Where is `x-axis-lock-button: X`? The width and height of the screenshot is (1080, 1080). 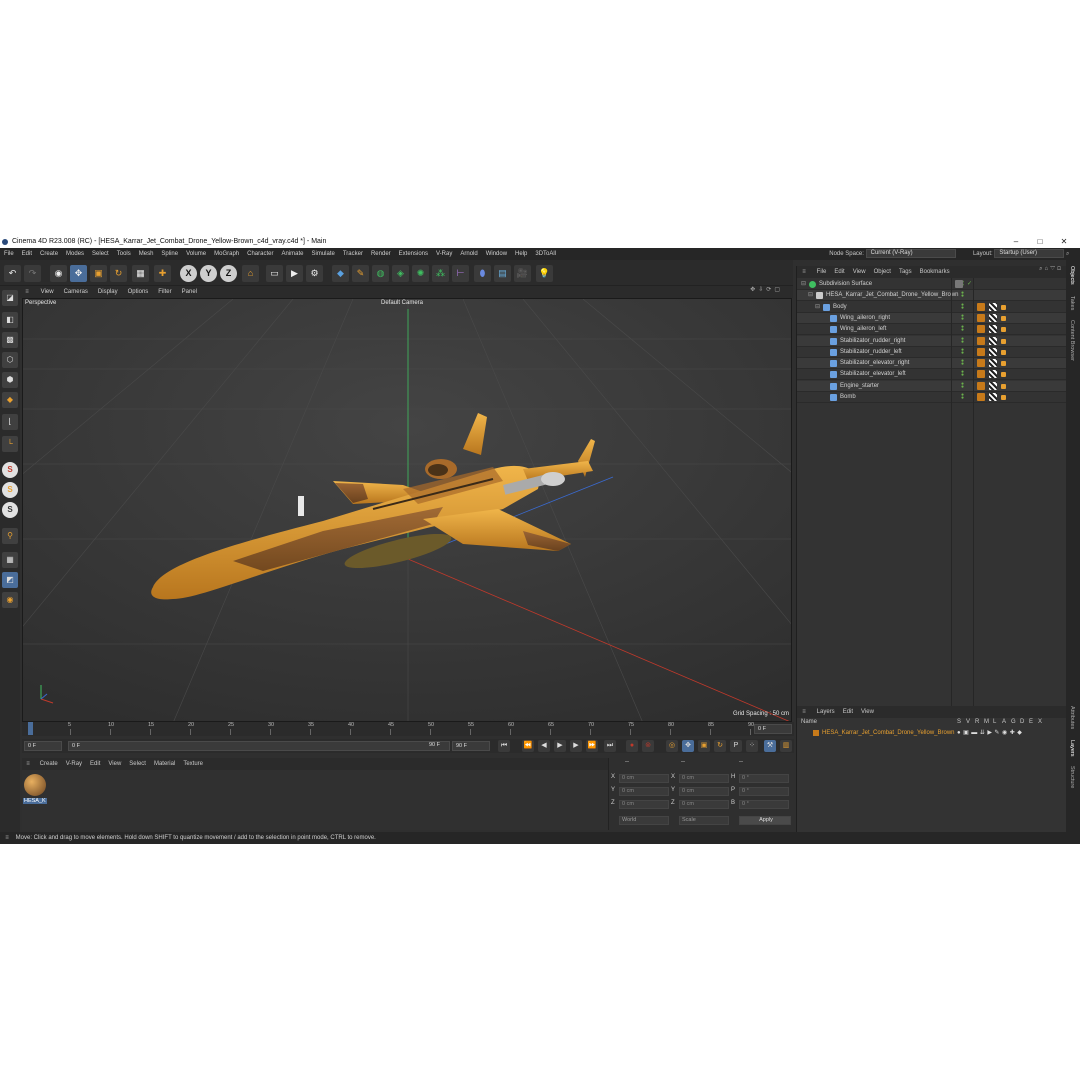 x-axis-lock-button: X is located at coordinates (188, 273).